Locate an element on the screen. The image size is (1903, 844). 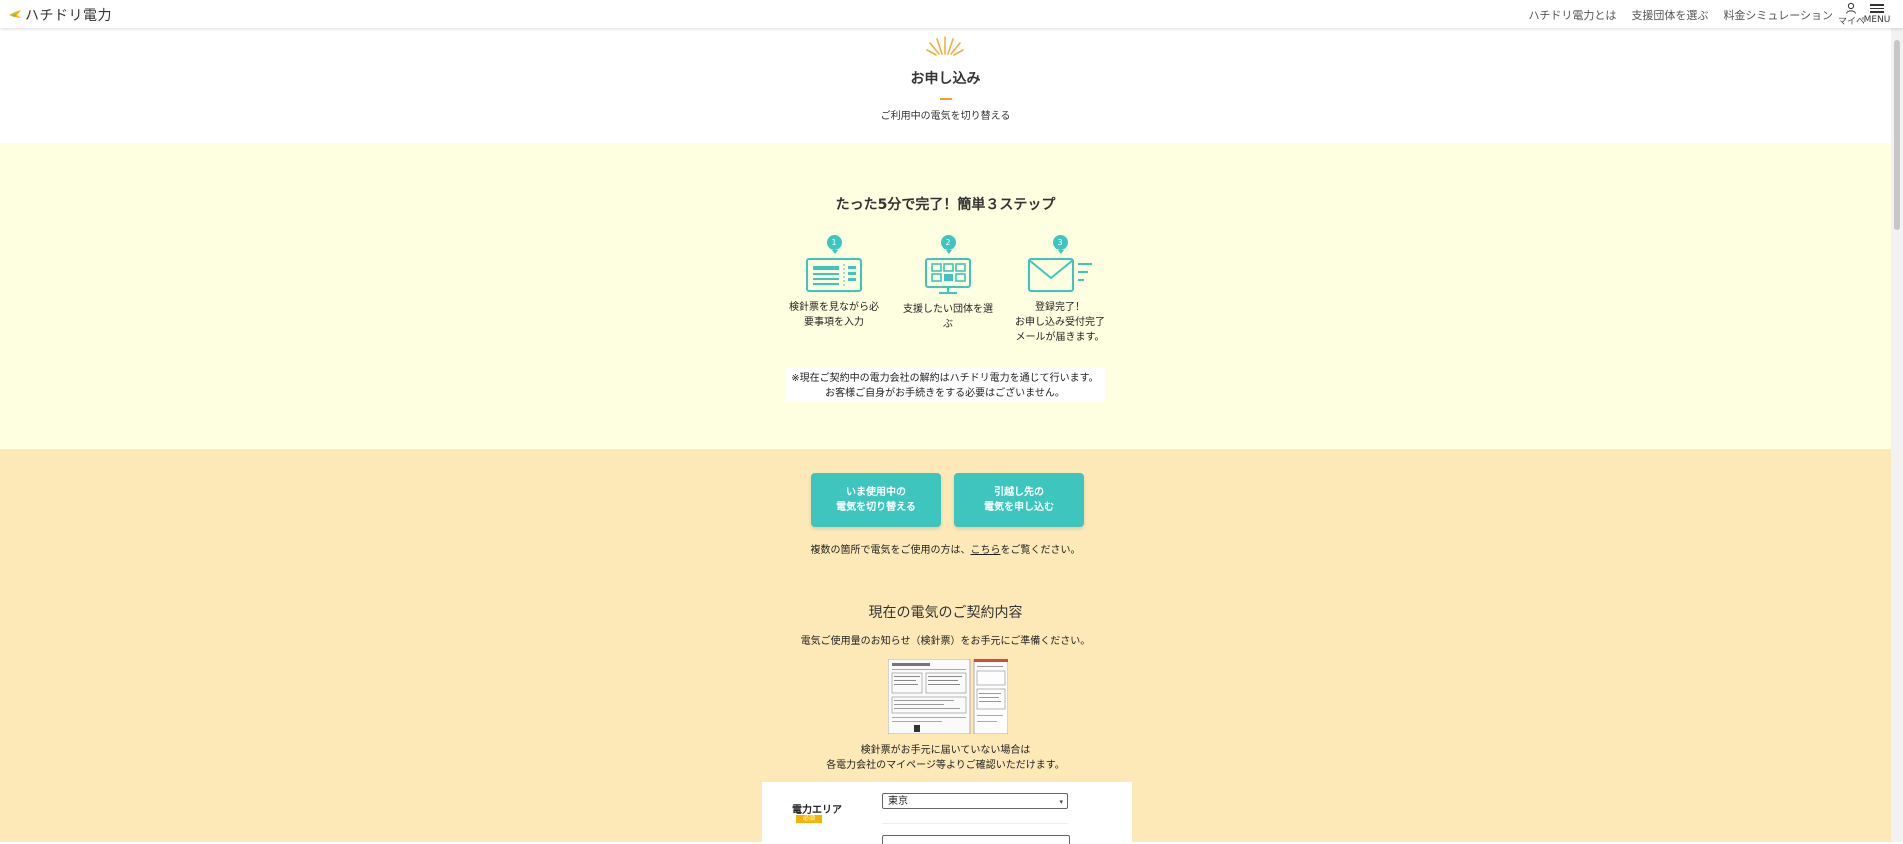
step-number-badge: 1 is located at coordinates (834, 244).